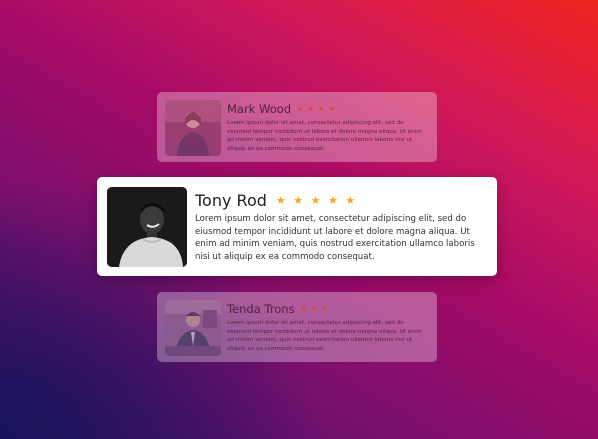 This screenshot has width=598, height=439. I want to click on testimonial-name: Tony Rod, so click(231, 200).